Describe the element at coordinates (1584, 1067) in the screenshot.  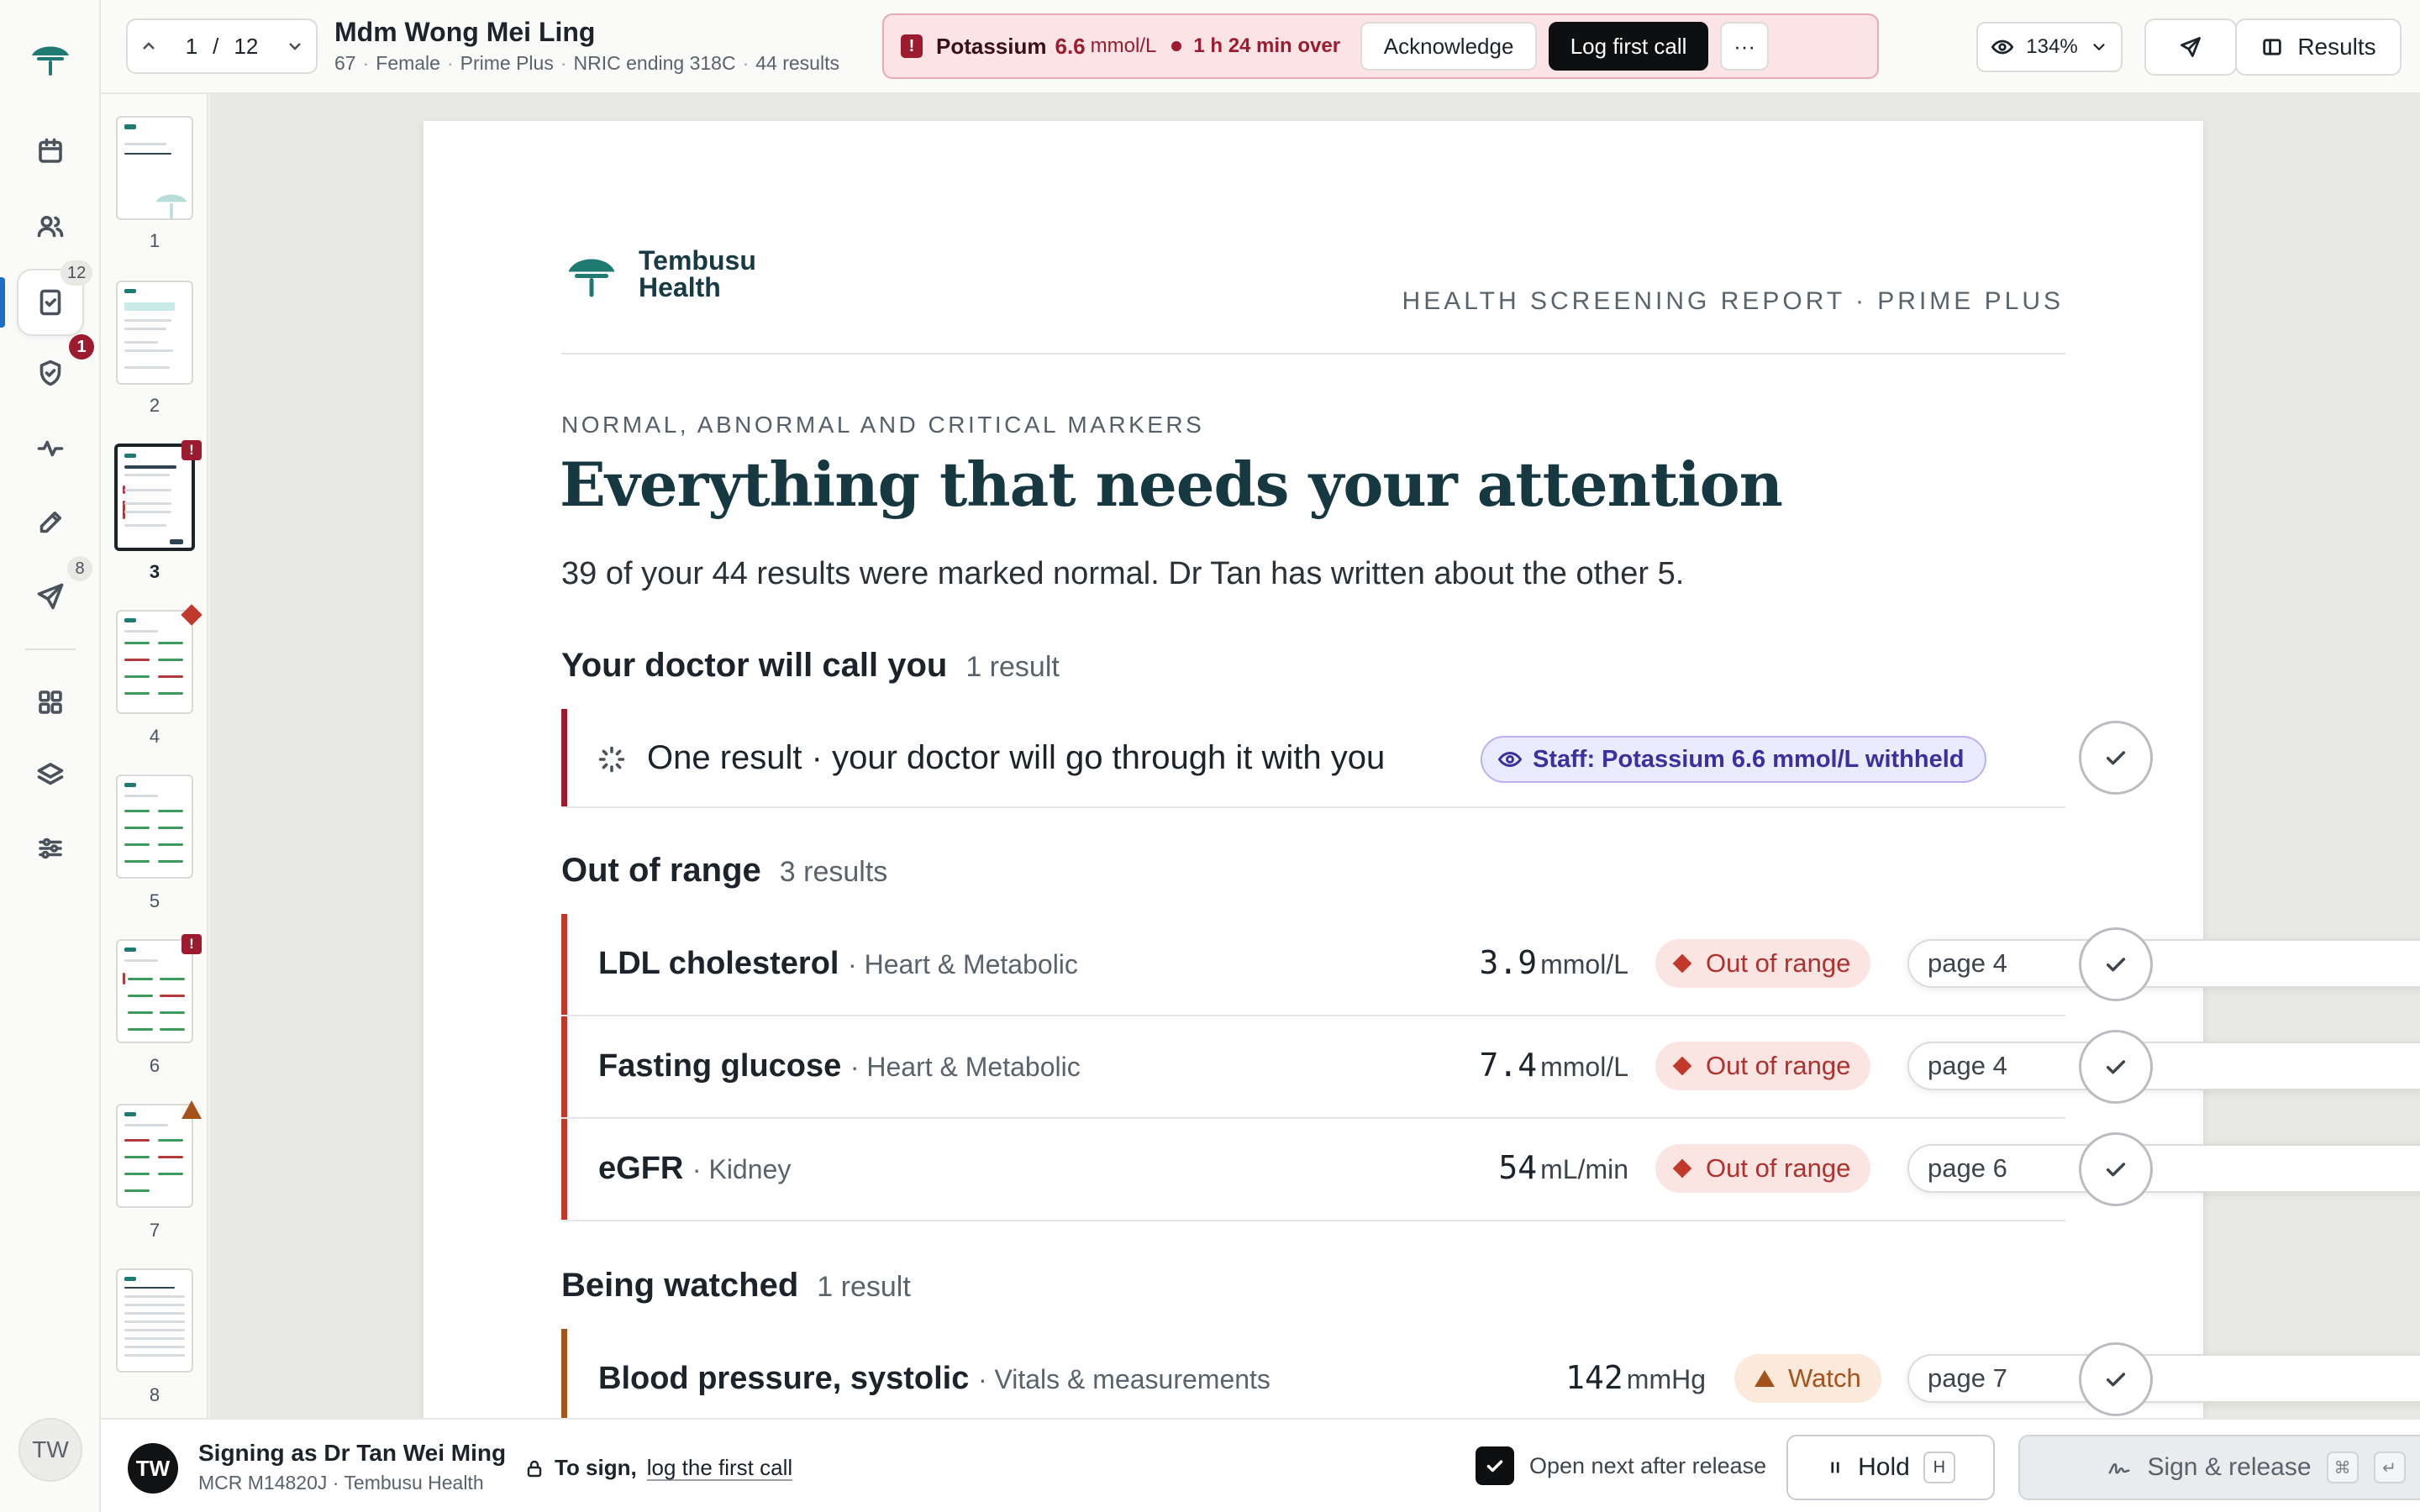
I see `result-unit: mmol/L` at that location.